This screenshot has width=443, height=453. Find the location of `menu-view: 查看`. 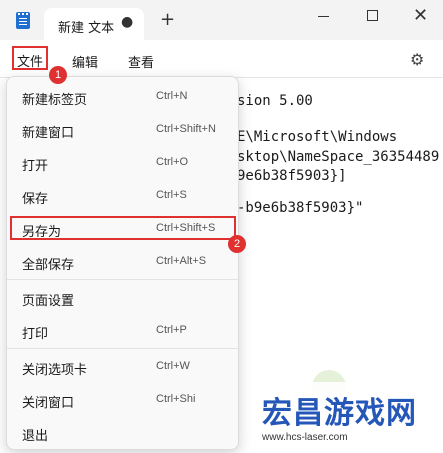

menu-view: 查看 is located at coordinates (141, 61).